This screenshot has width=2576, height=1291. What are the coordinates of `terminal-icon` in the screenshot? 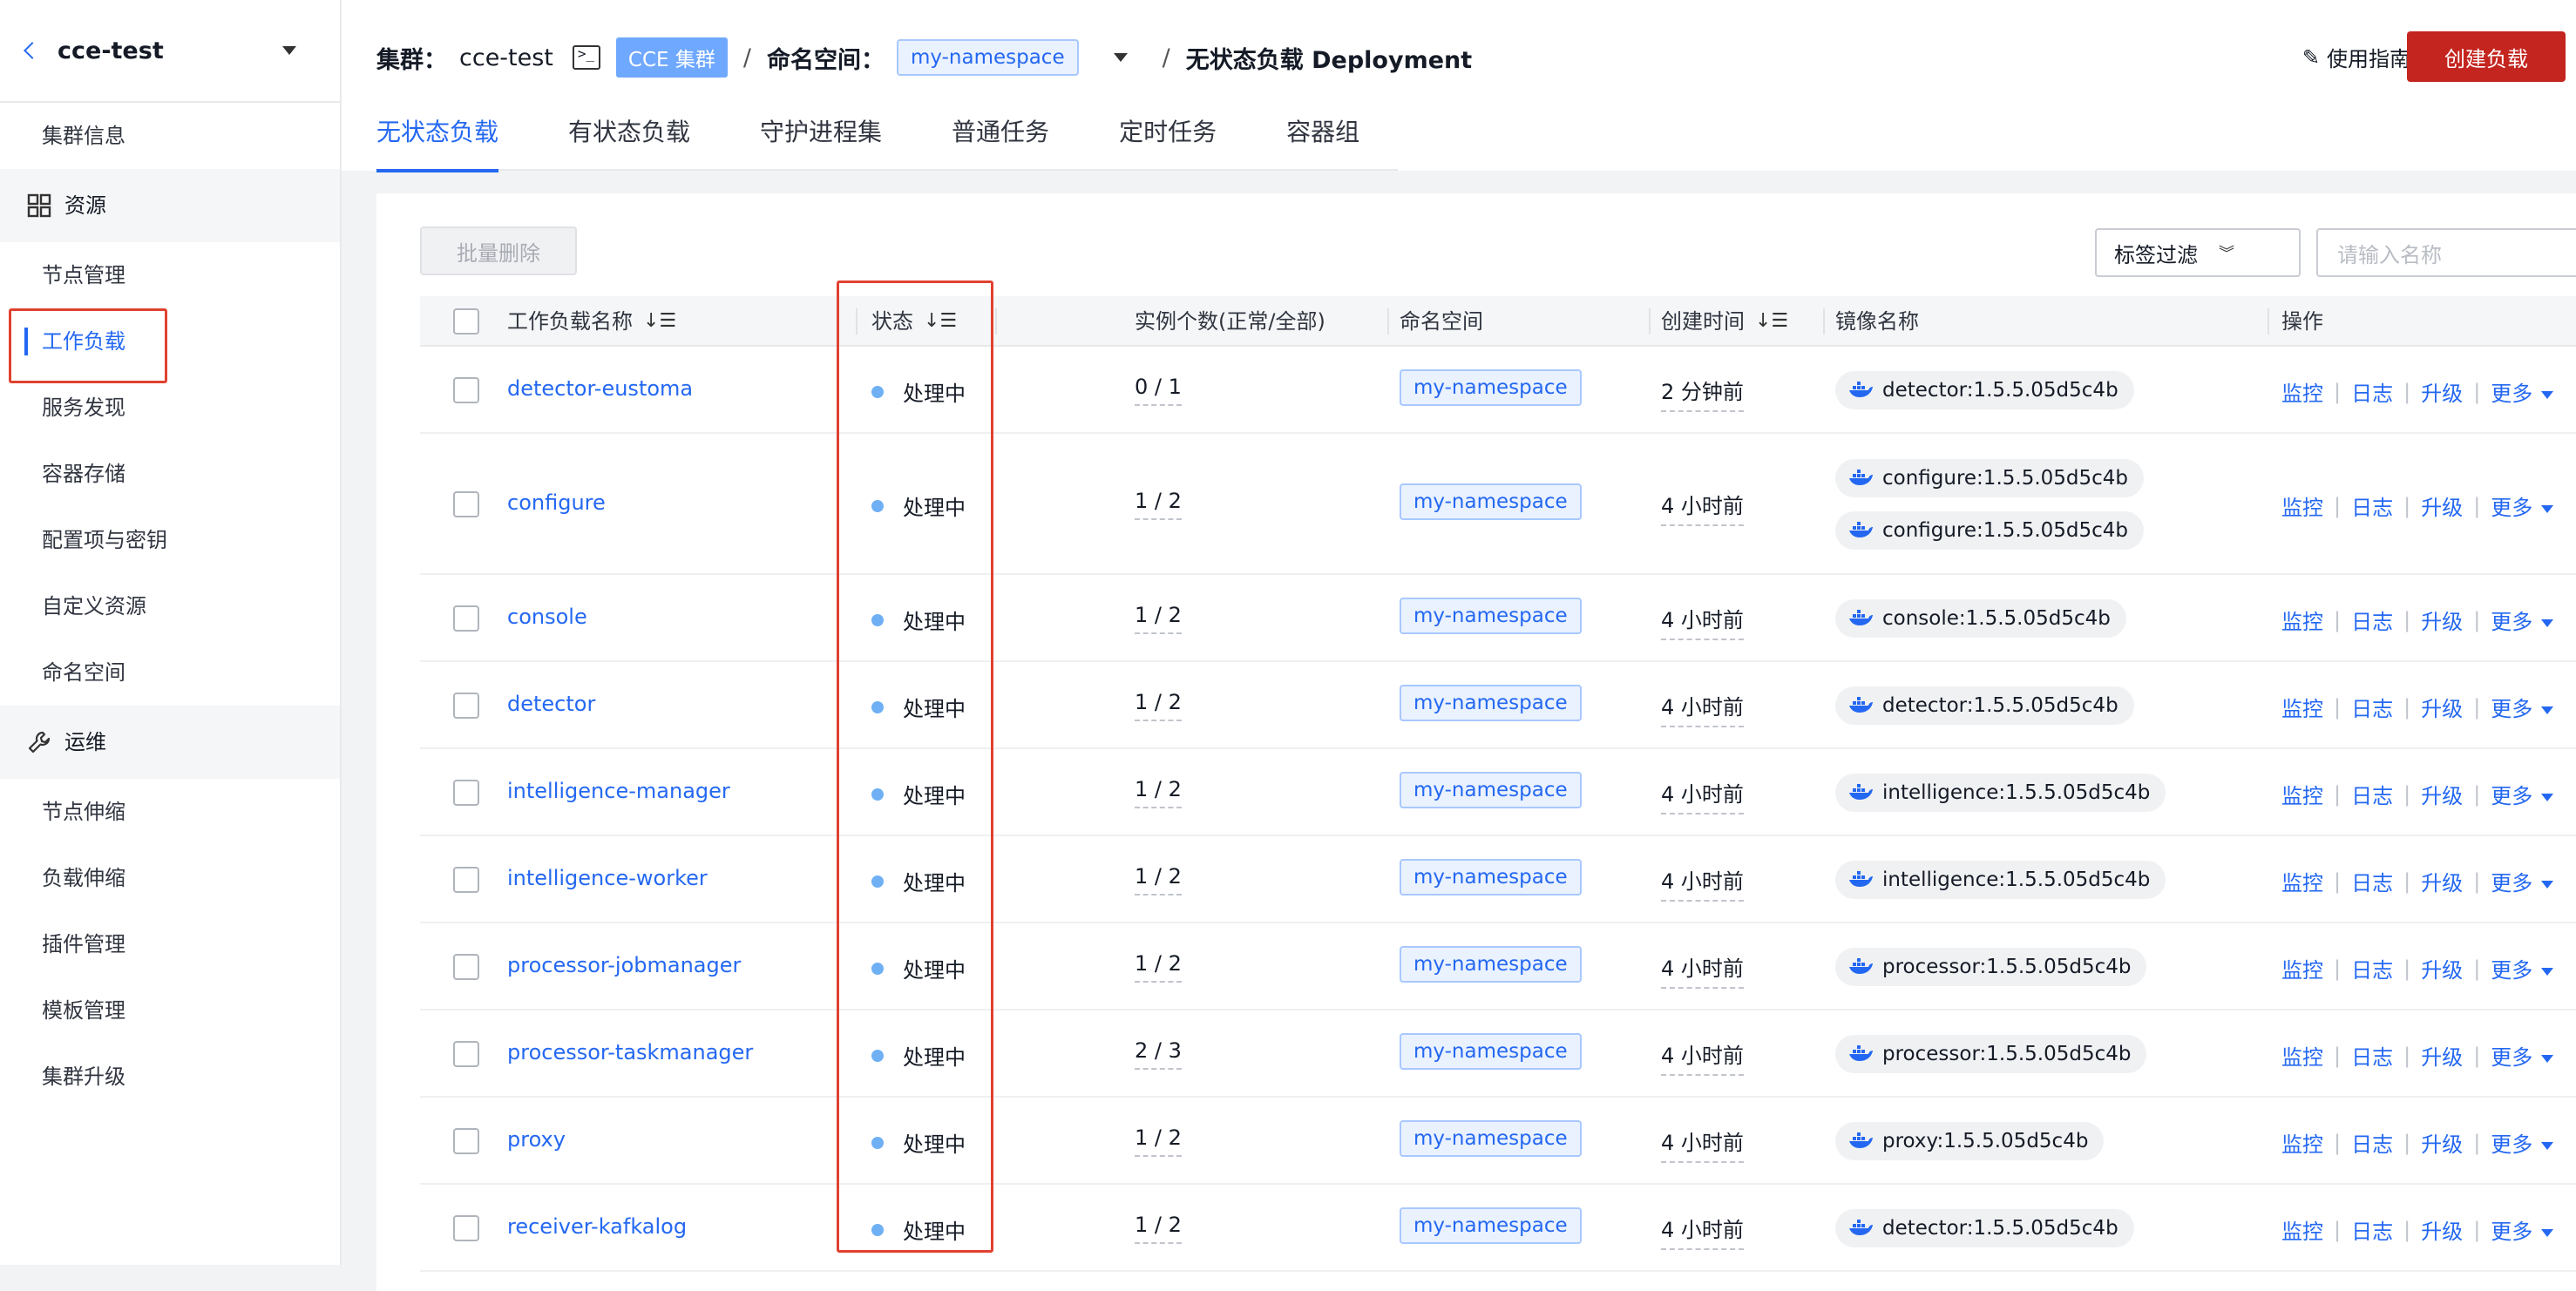 It's located at (586, 57).